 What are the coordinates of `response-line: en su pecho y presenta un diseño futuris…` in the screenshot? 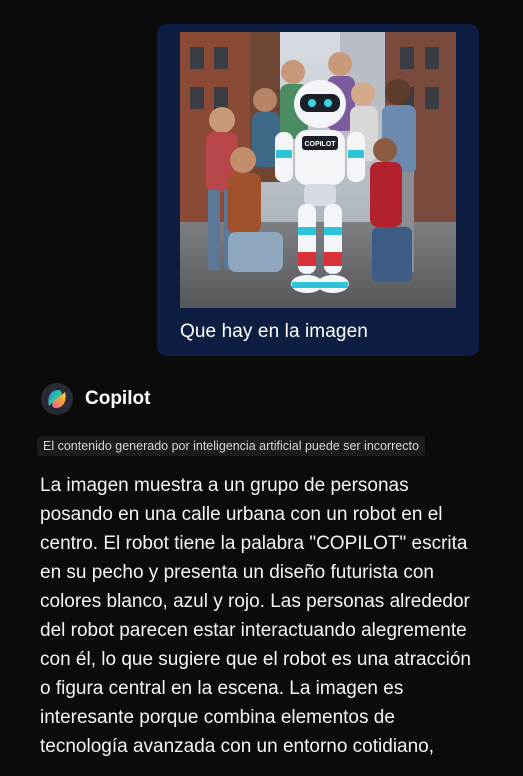 It's located at (237, 572).